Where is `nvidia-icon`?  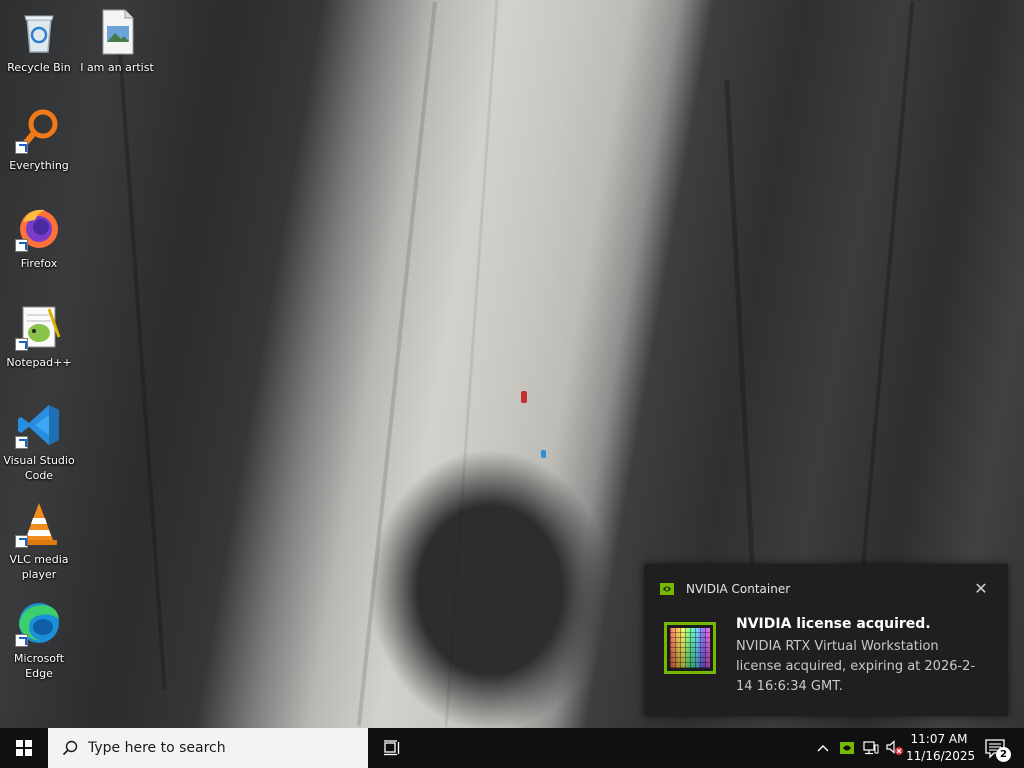 nvidia-icon is located at coordinates (667, 589).